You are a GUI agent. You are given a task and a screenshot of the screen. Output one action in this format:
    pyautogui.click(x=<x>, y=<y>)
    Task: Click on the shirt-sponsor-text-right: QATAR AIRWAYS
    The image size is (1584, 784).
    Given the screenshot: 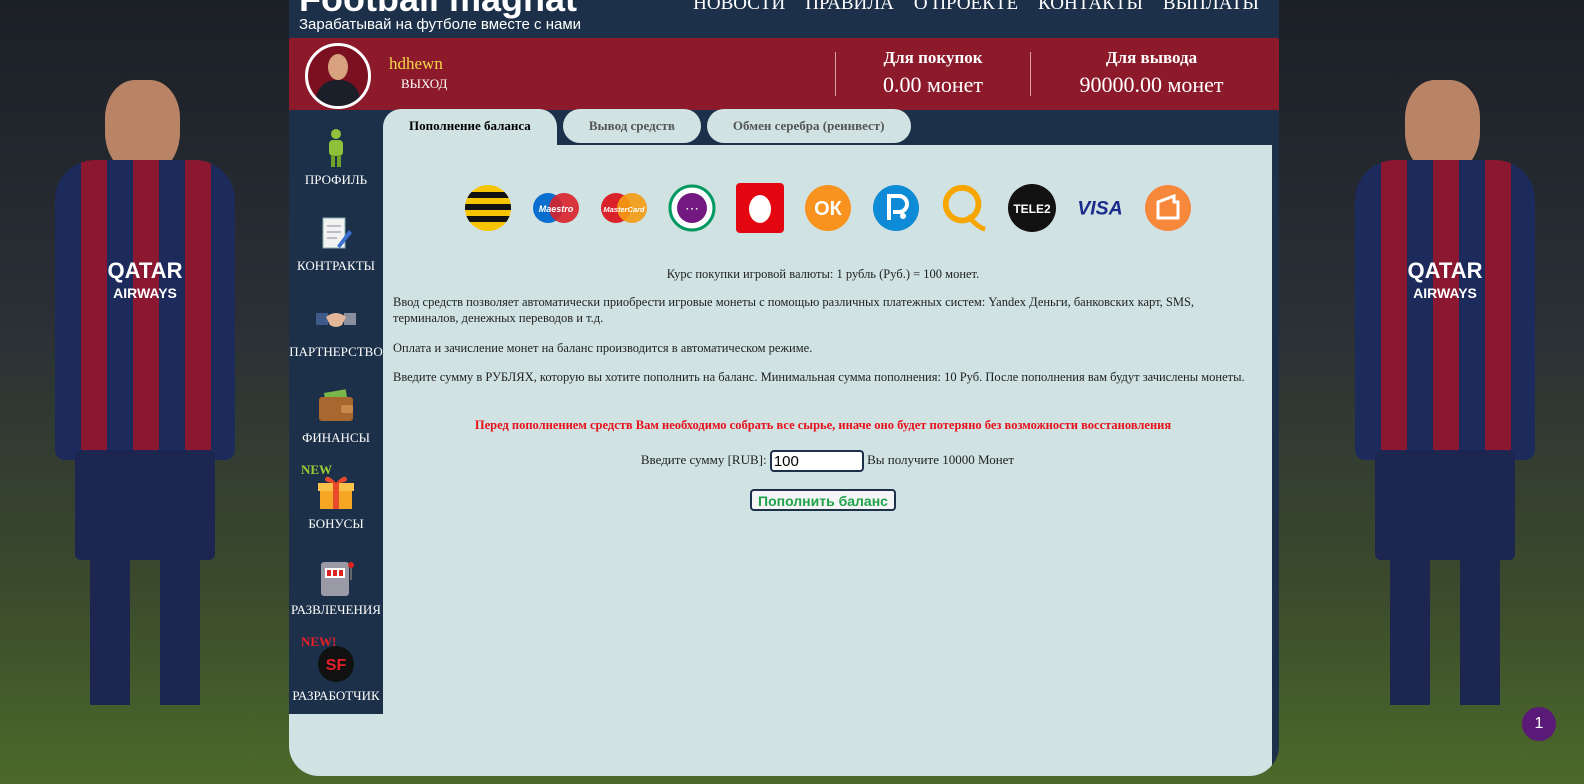 What is the action you would take?
    pyautogui.click(x=1445, y=280)
    